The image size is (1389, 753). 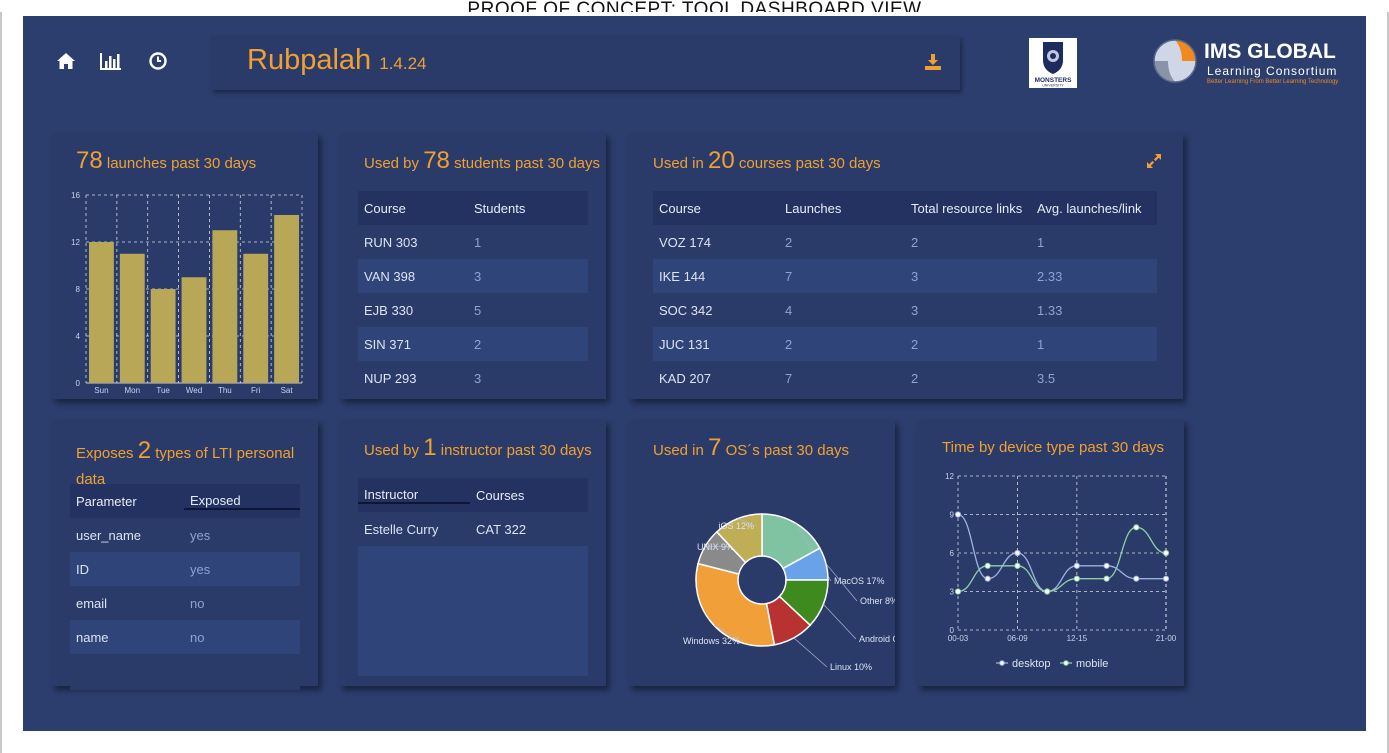 What do you see at coordinates (336, 60) in the screenshot?
I see `app-title: Rubpalah 1.4.24` at bounding box center [336, 60].